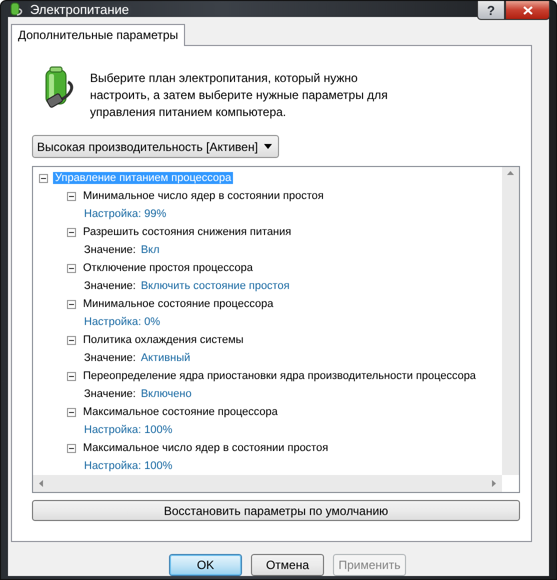 The image size is (557, 580). I want to click on scroll-up-icon, so click(510, 173).